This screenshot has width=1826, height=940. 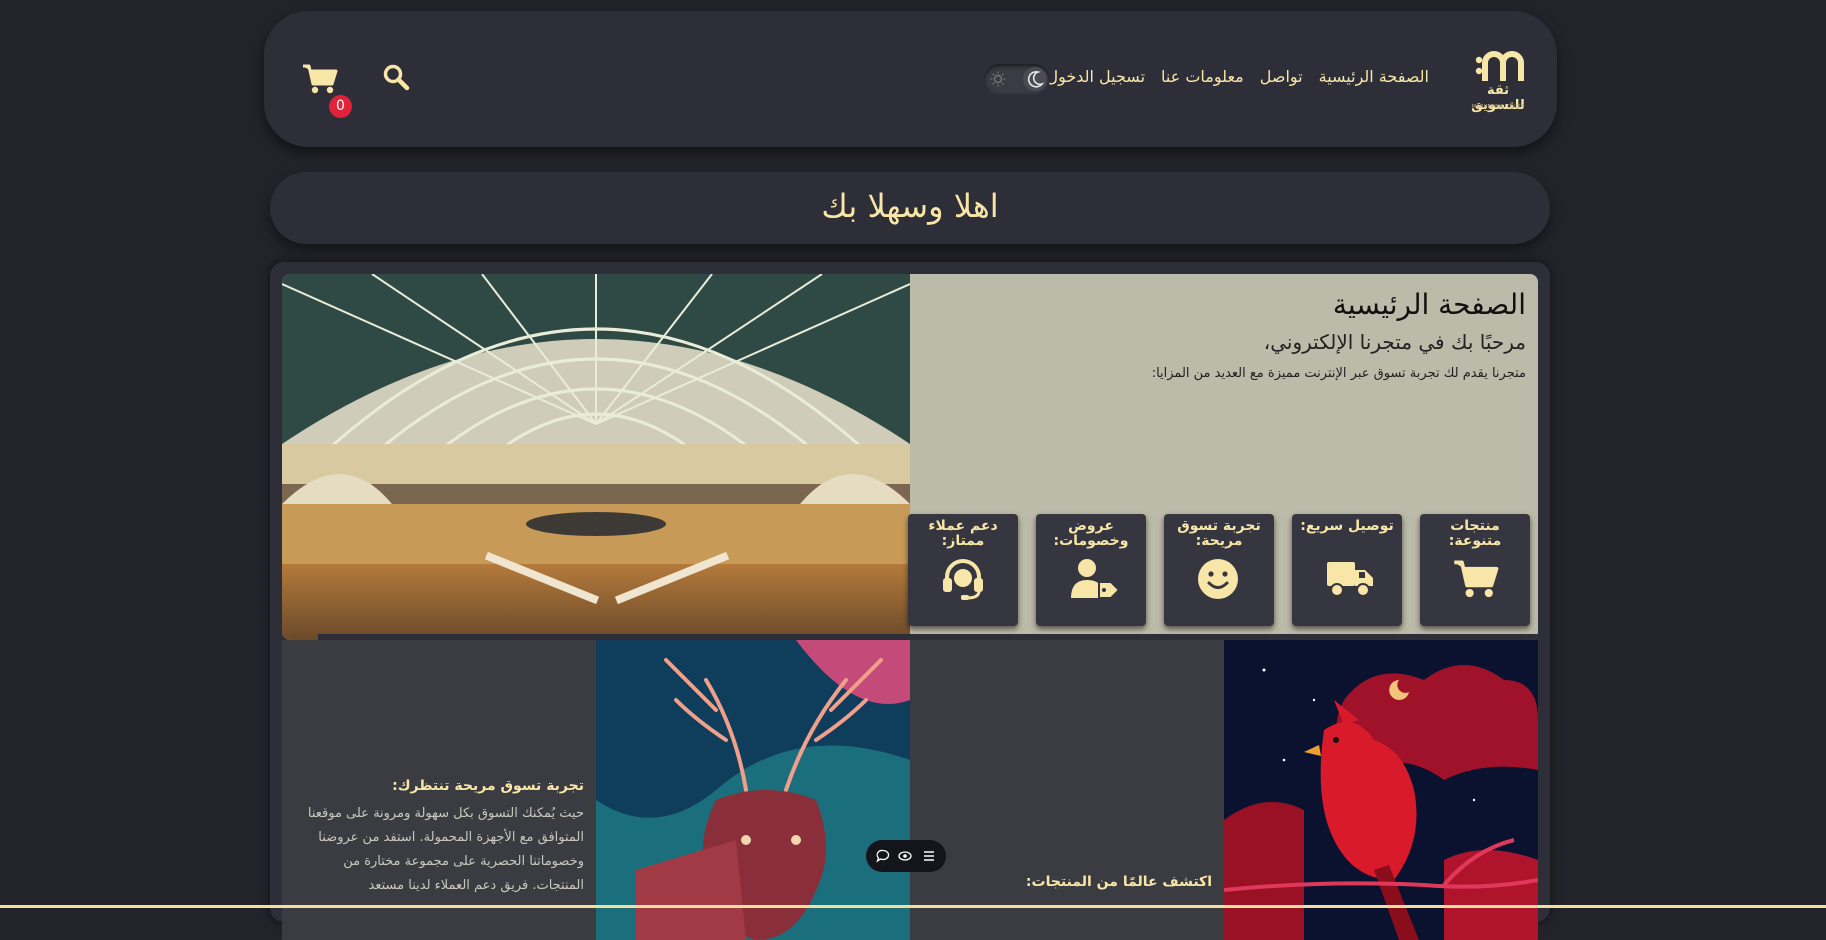 I want to click on deer-artwork, so click(x=753, y=790).